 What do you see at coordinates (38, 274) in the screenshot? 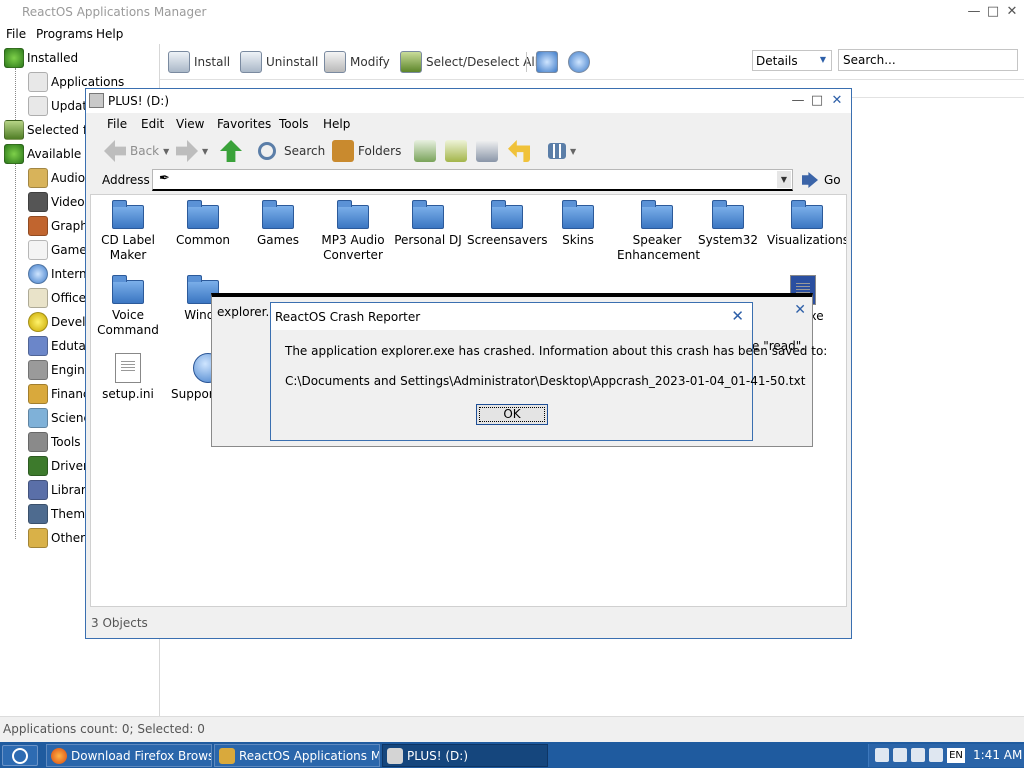
I see `globe-icon` at bounding box center [38, 274].